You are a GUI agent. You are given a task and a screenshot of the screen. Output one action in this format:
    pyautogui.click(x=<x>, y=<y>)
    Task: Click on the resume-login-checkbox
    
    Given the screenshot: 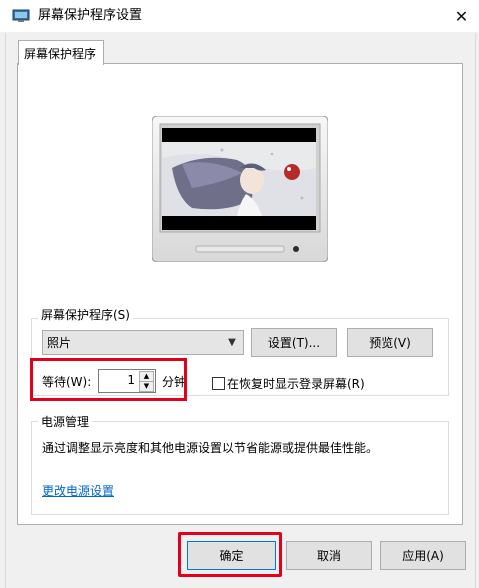 What is the action you would take?
    pyautogui.click(x=218, y=383)
    